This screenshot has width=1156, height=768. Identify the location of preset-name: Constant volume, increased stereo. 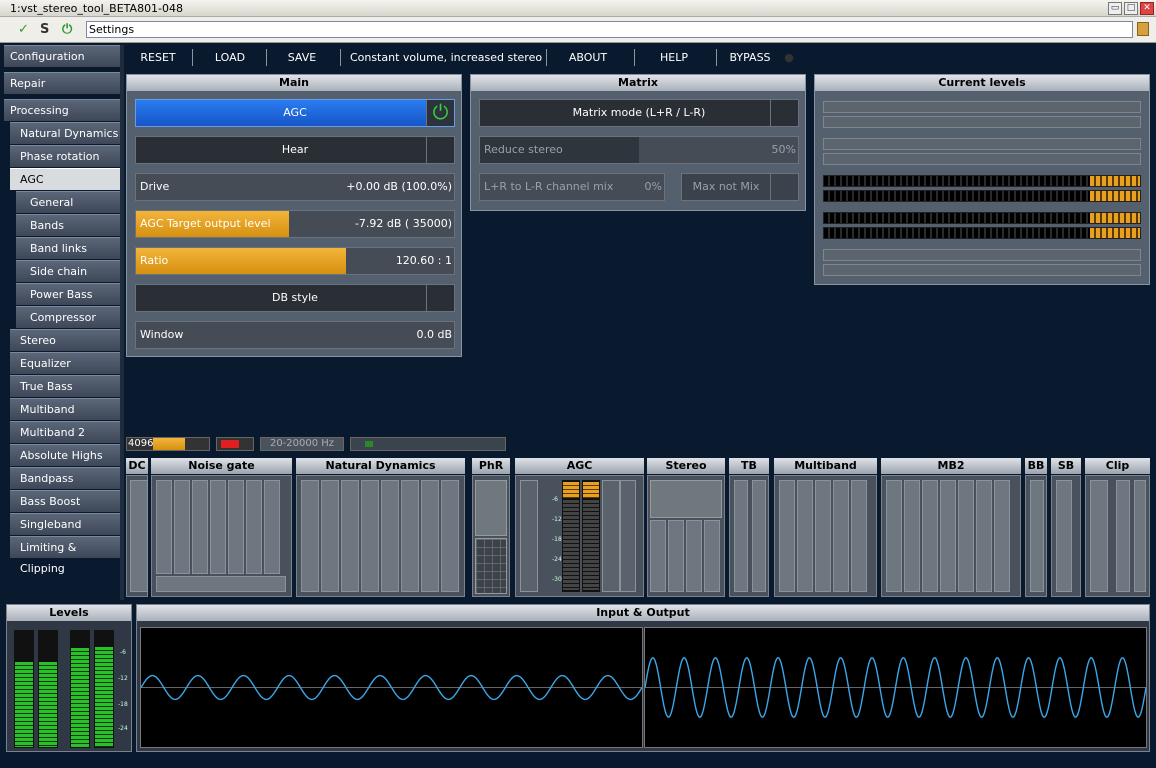
(446, 57).